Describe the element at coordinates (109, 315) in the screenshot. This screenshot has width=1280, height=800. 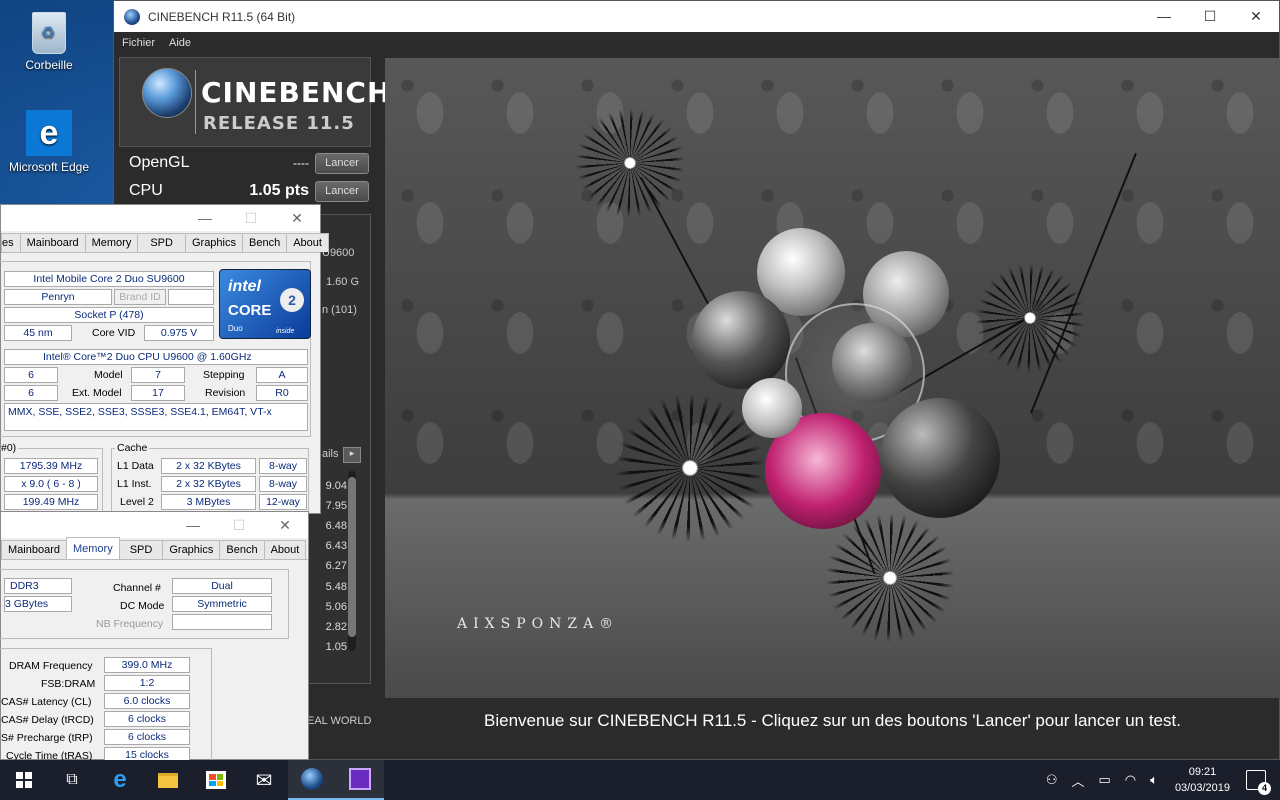
I see `package-field: Socket P (478)` at that location.